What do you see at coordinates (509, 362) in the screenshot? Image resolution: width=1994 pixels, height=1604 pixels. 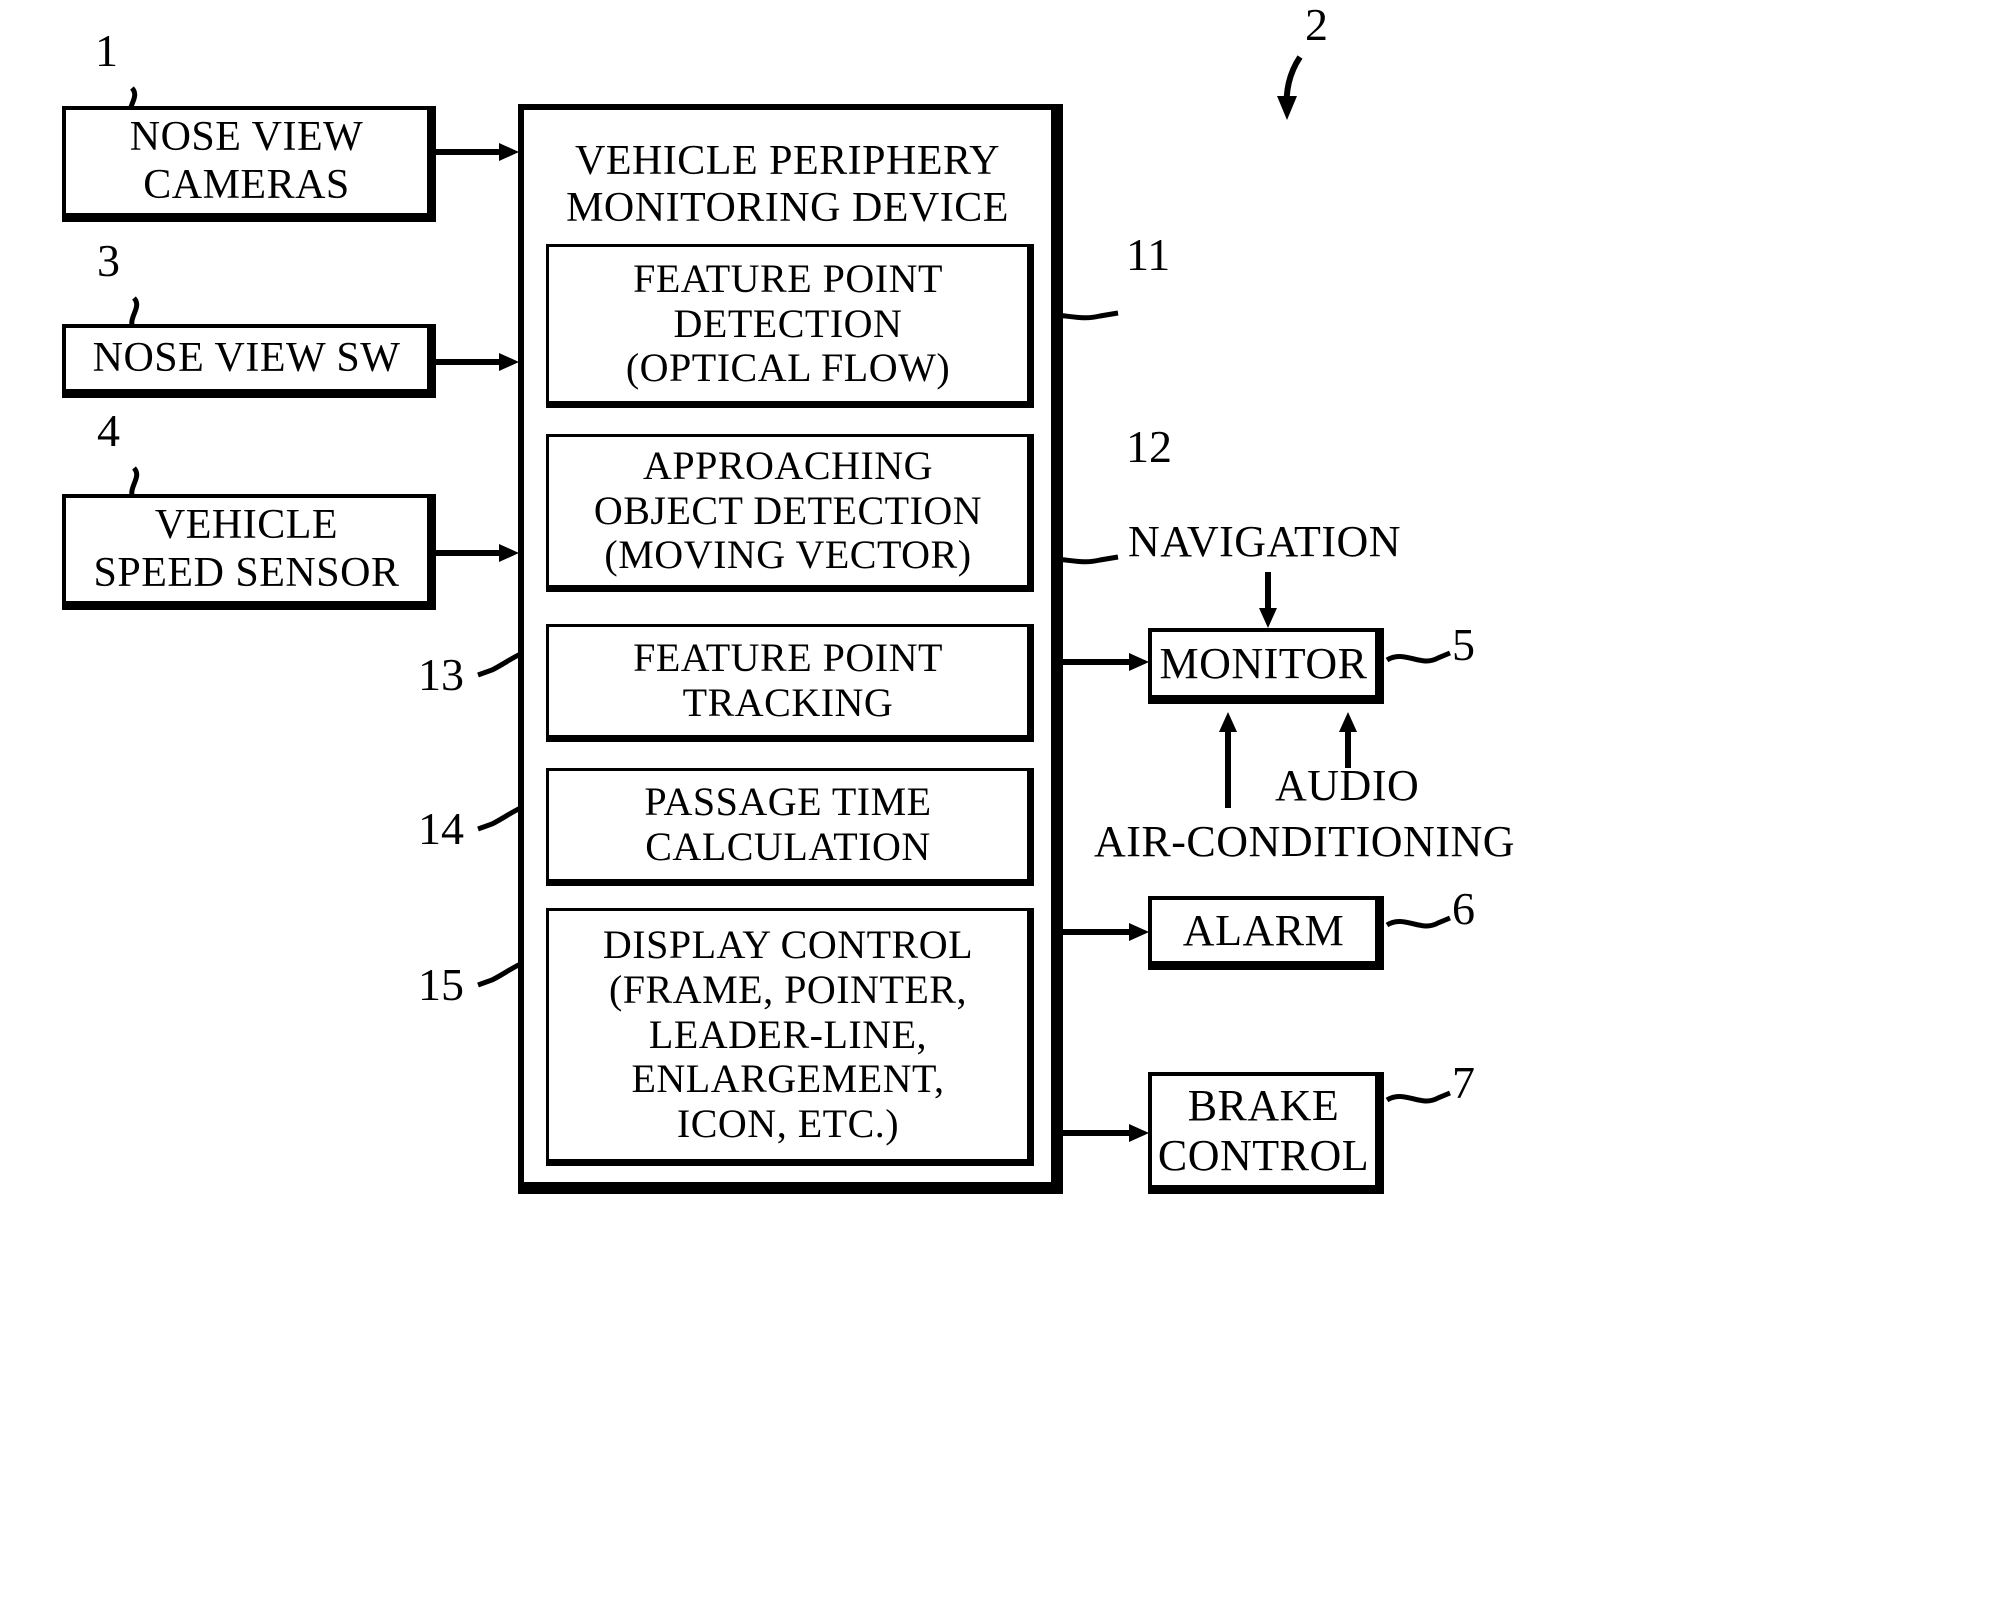 I see `arrowhead-sw` at bounding box center [509, 362].